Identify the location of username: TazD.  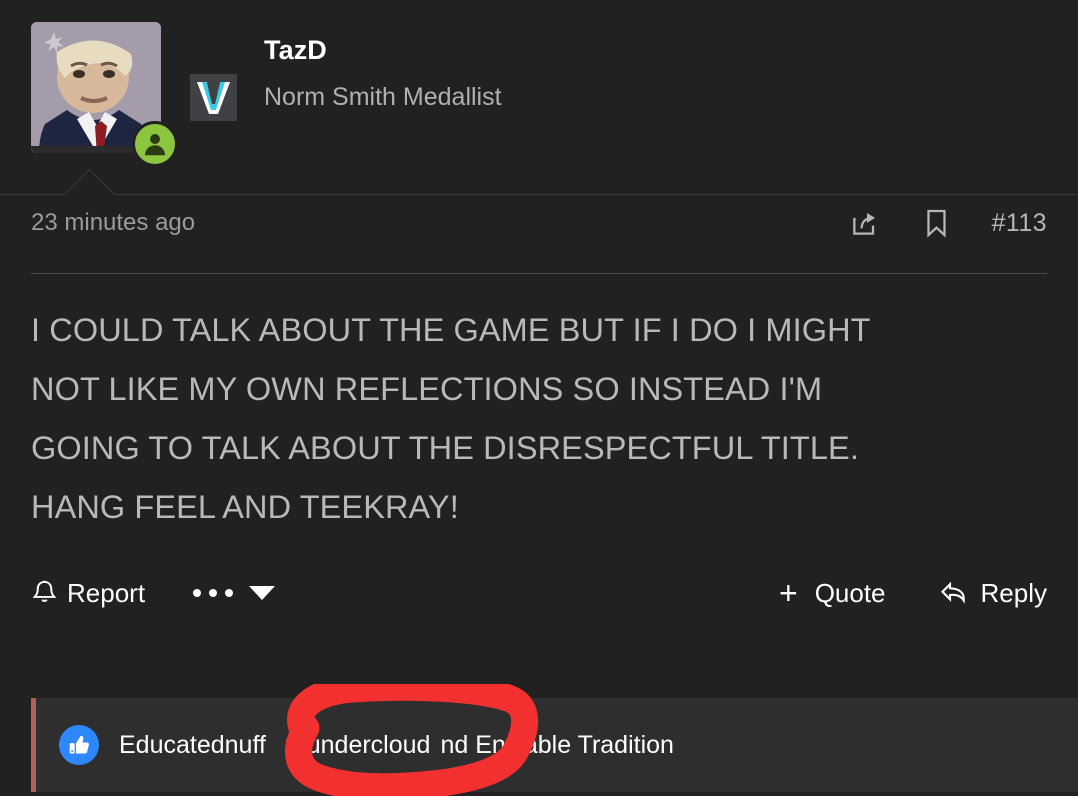
(383, 50).